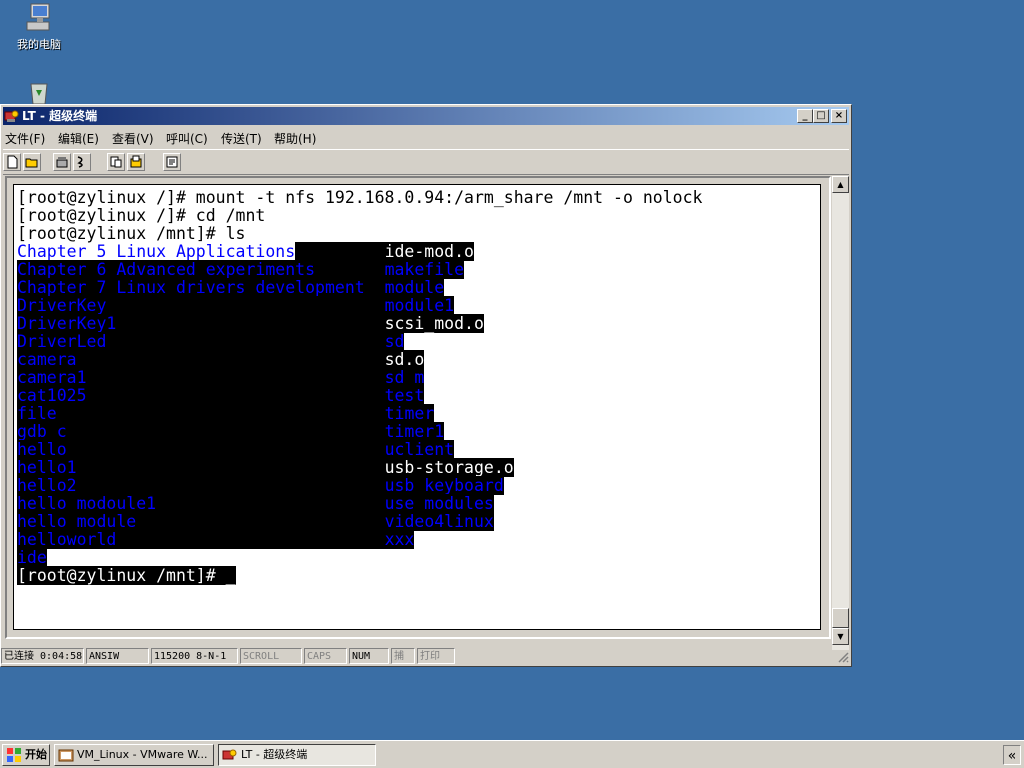  I want to click on menu-help: 帮助(H), so click(295, 138).